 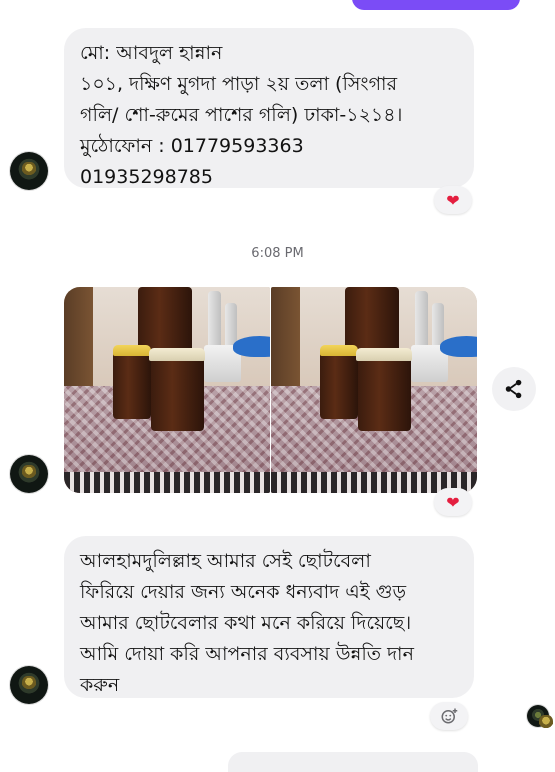 I want to click on share-button, so click(x=514, y=389).